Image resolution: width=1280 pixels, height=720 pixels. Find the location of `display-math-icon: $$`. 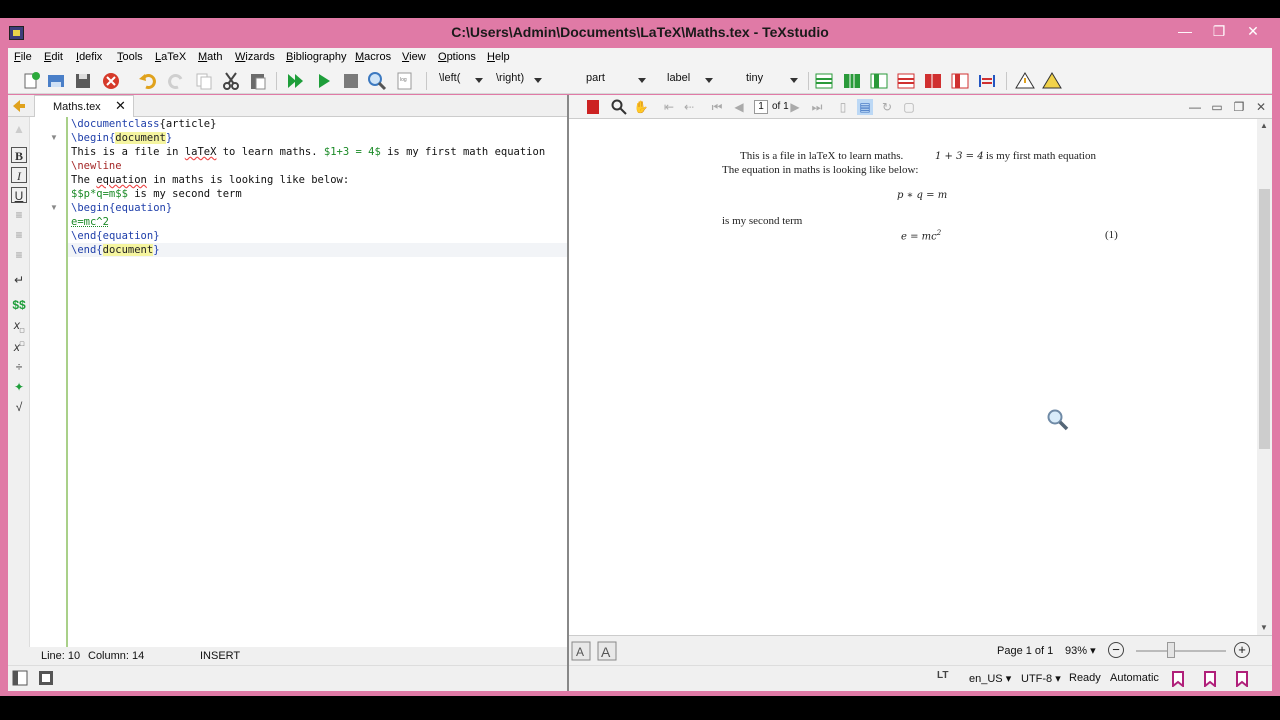

display-math-icon: $$ is located at coordinates (19, 305).